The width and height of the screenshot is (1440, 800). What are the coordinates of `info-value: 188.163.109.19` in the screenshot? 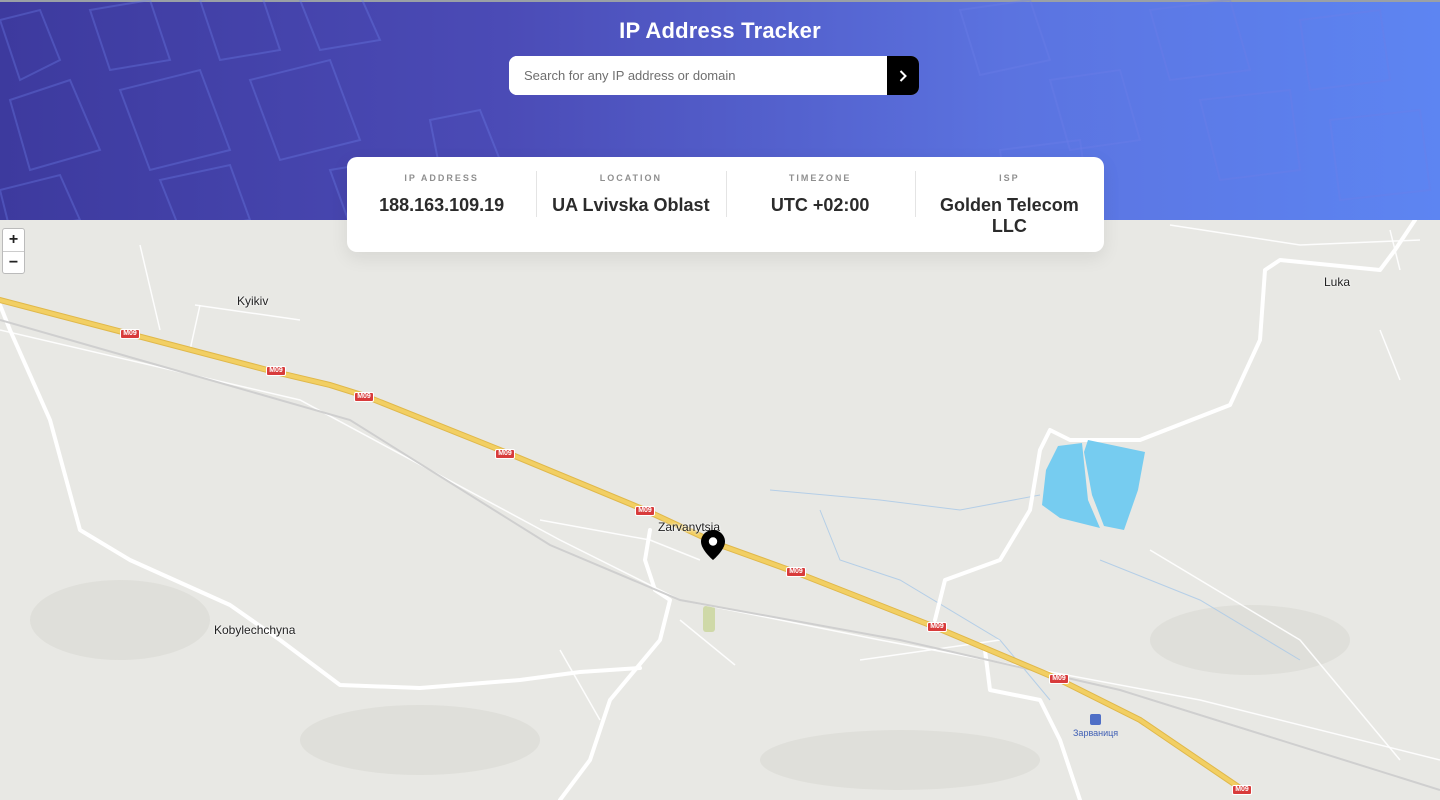 It's located at (442, 205).